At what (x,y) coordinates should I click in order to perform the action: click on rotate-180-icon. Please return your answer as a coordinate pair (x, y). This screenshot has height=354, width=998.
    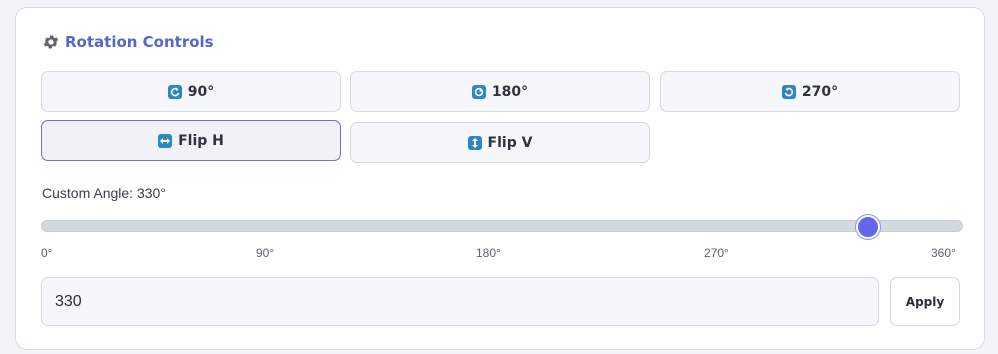
    Looking at the image, I should click on (478, 91).